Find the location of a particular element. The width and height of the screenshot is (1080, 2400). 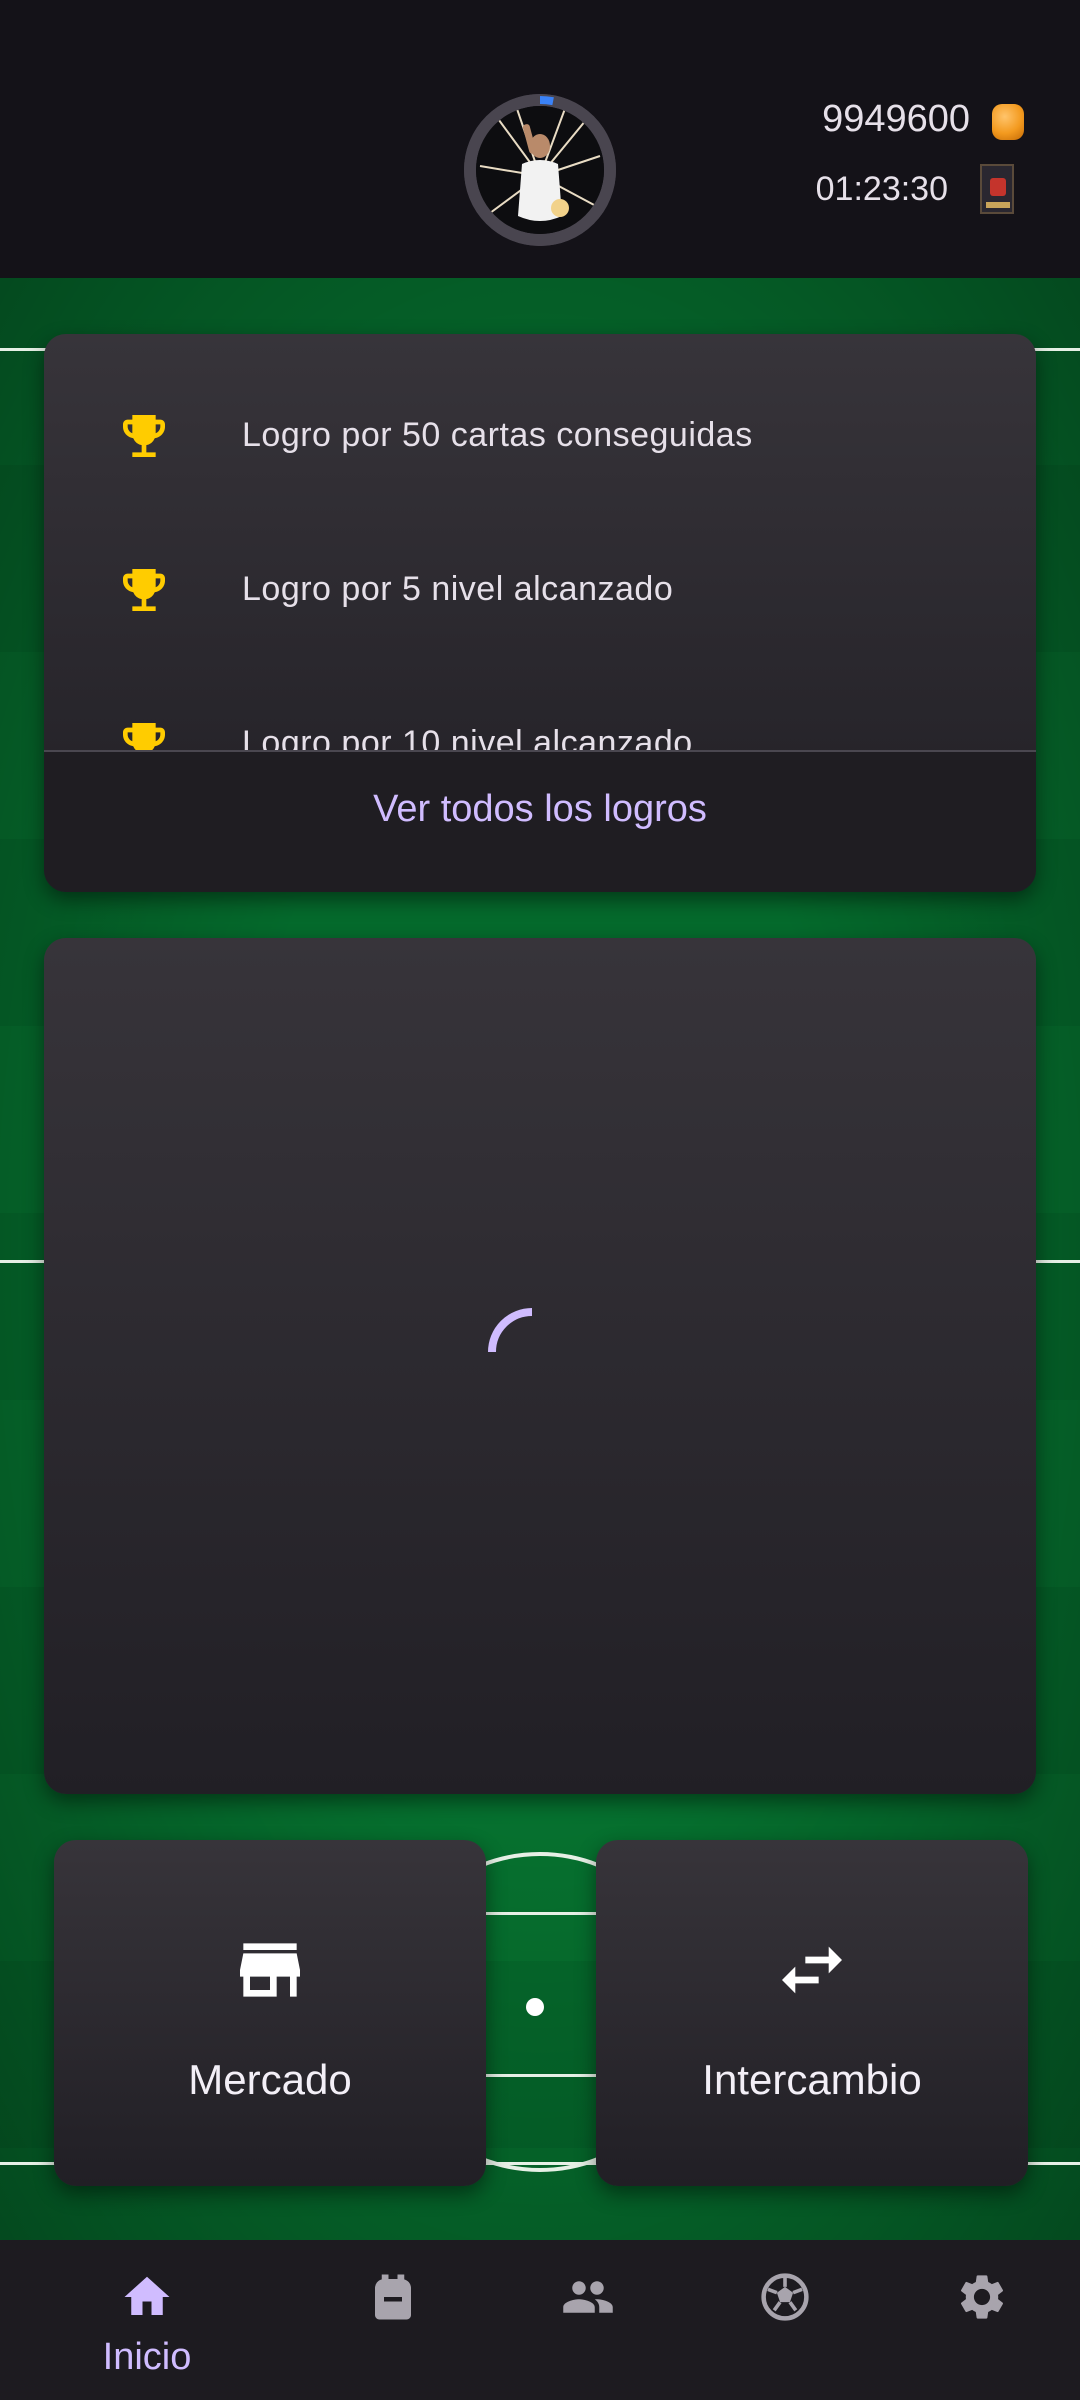

achievement-item: Logro por 50 cartas conseguidas is located at coordinates (540, 446).